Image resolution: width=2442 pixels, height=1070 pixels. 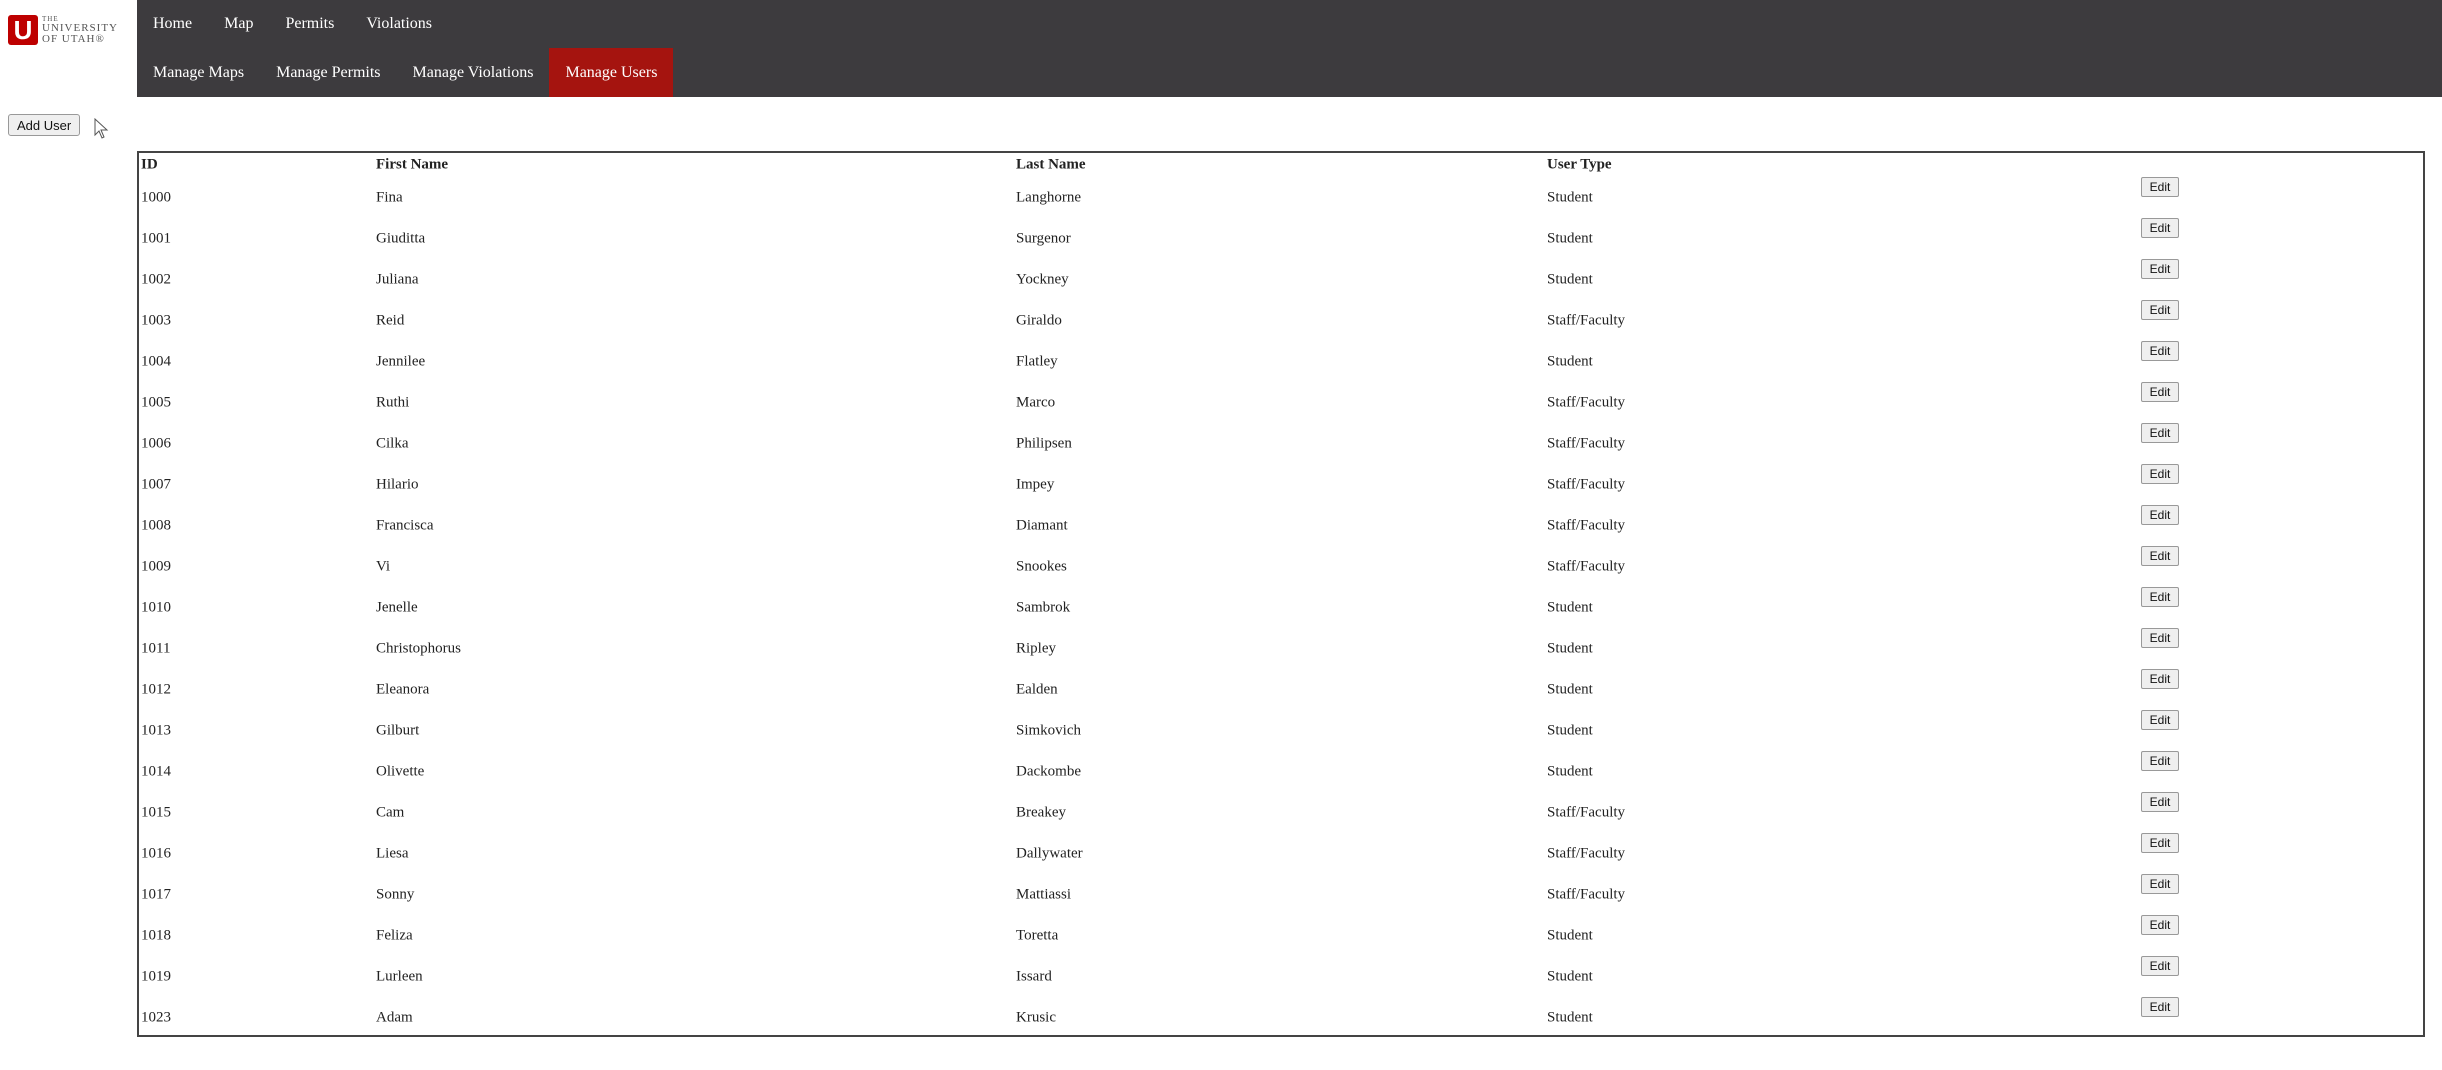 What do you see at coordinates (156, 730) in the screenshot?
I see `cell-id: 1013` at bounding box center [156, 730].